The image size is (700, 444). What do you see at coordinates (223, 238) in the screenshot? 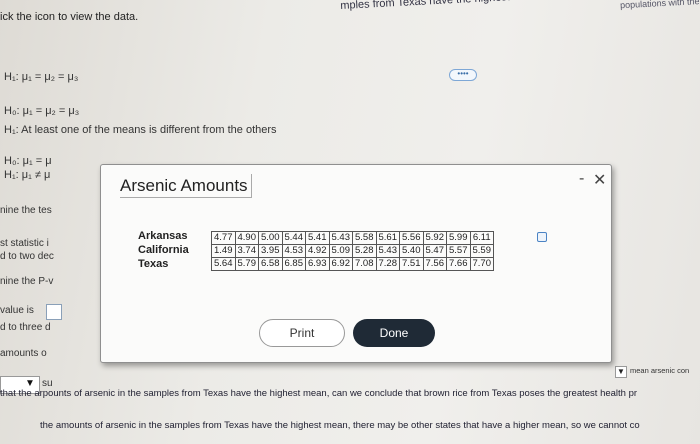
I see `table-cell: 4.77` at bounding box center [223, 238].